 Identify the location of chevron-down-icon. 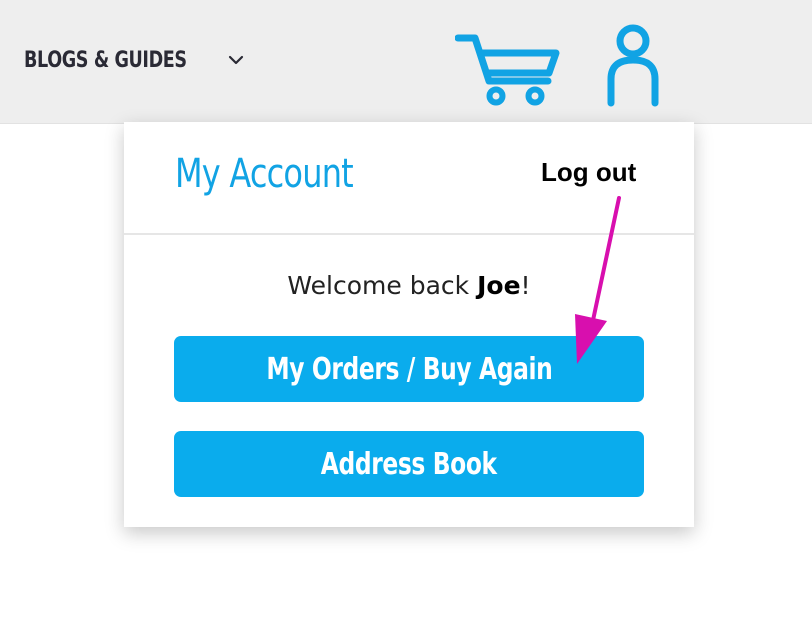
(236, 60).